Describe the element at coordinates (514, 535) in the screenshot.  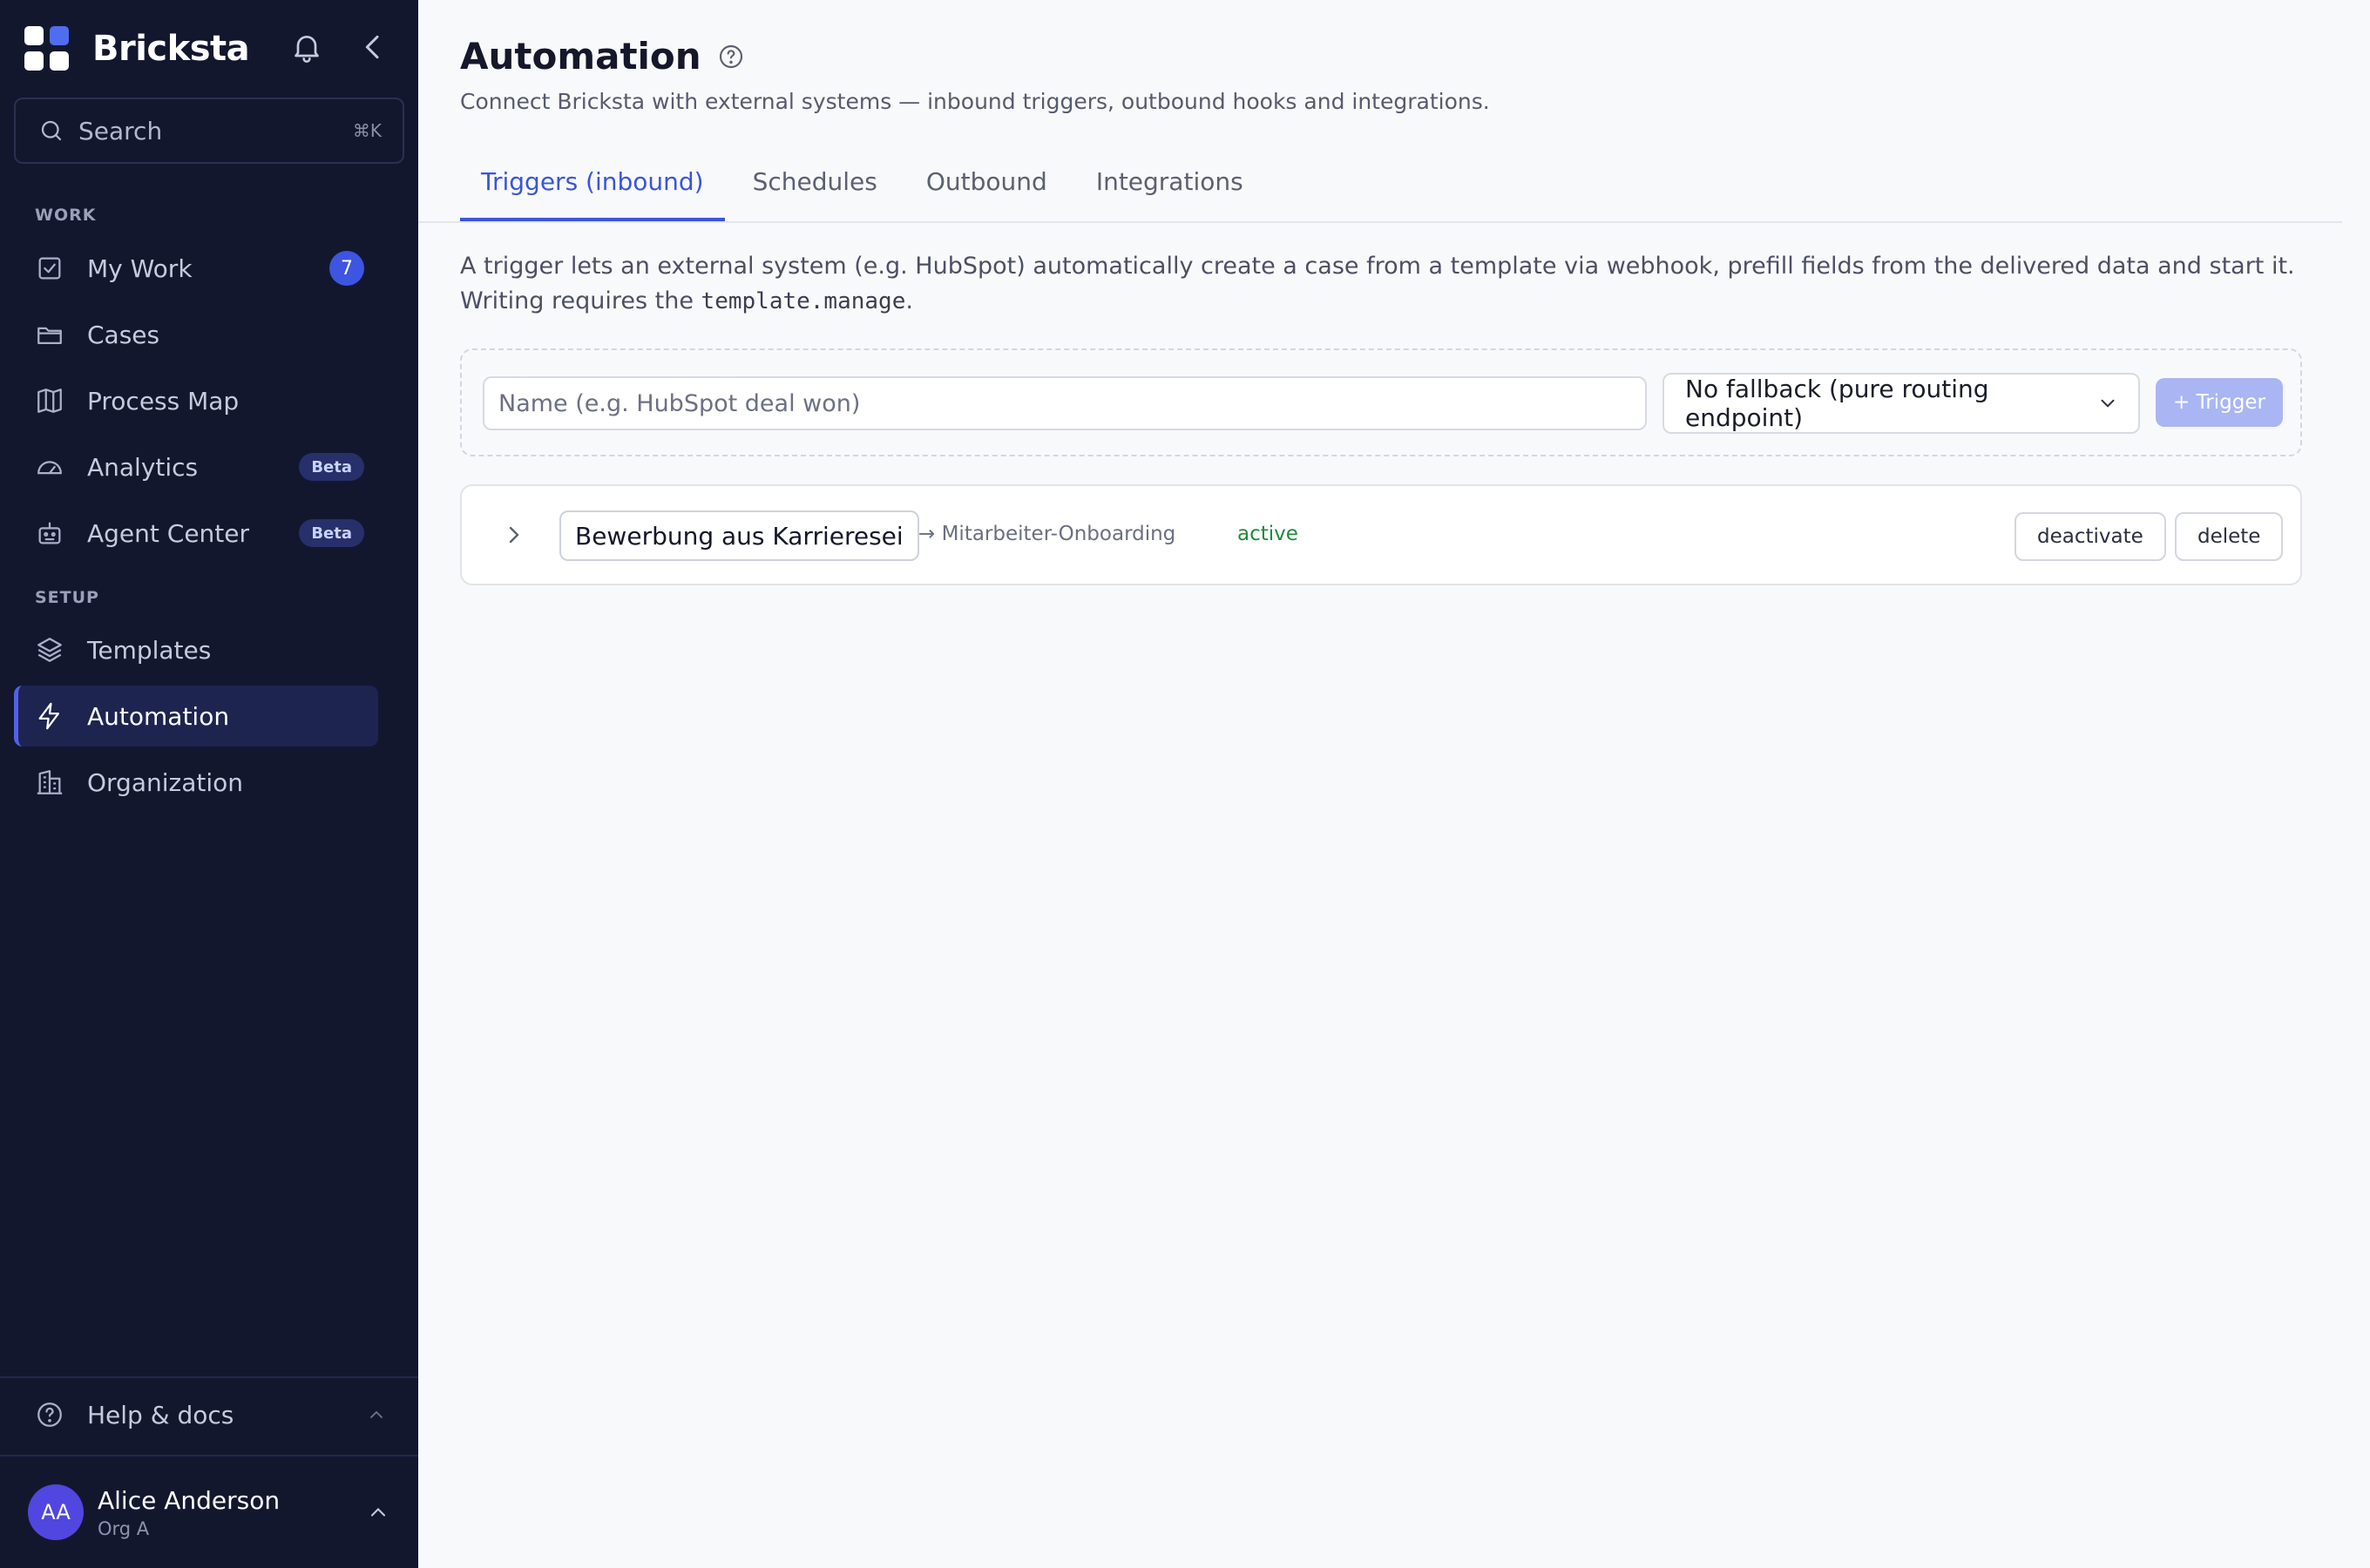
I see `chevron-right-icon` at that location.